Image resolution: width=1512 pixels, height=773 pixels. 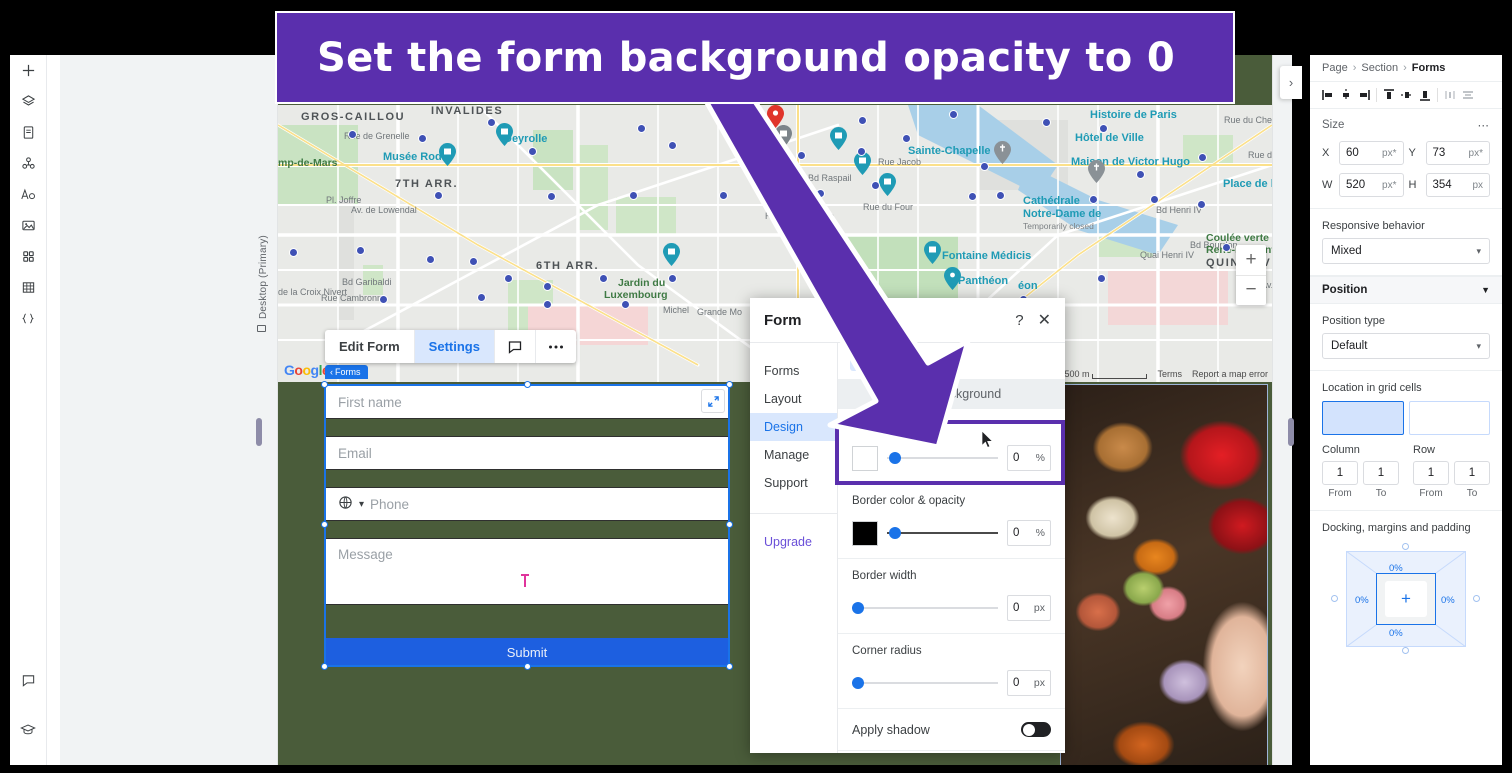 I want to click on distribute-vertical-icon, so click(x=1468, y=95).